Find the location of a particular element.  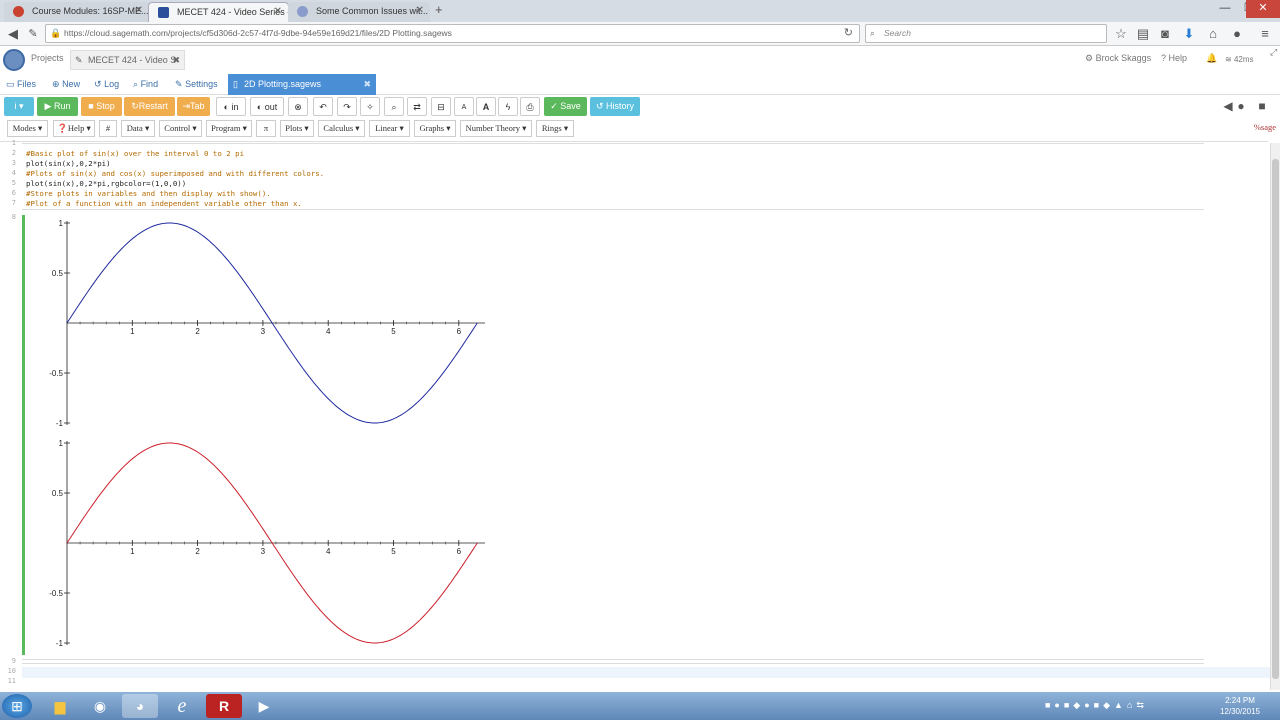

input-cell-active-line is located at coordinates (646, 672).